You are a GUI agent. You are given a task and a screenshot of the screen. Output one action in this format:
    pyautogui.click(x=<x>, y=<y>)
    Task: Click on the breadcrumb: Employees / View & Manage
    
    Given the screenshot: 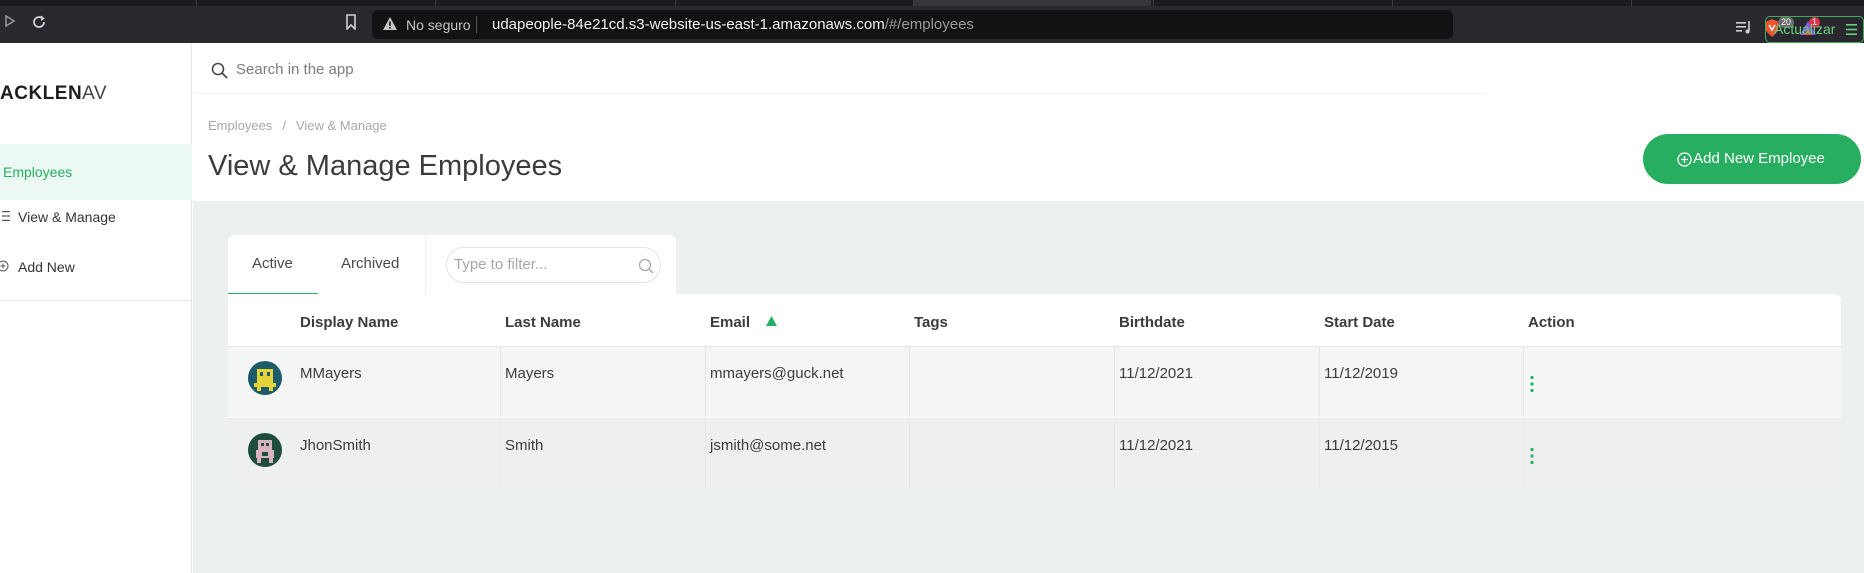 What is the action you would take?
    pyautogui.click(x=297, y=125)
    